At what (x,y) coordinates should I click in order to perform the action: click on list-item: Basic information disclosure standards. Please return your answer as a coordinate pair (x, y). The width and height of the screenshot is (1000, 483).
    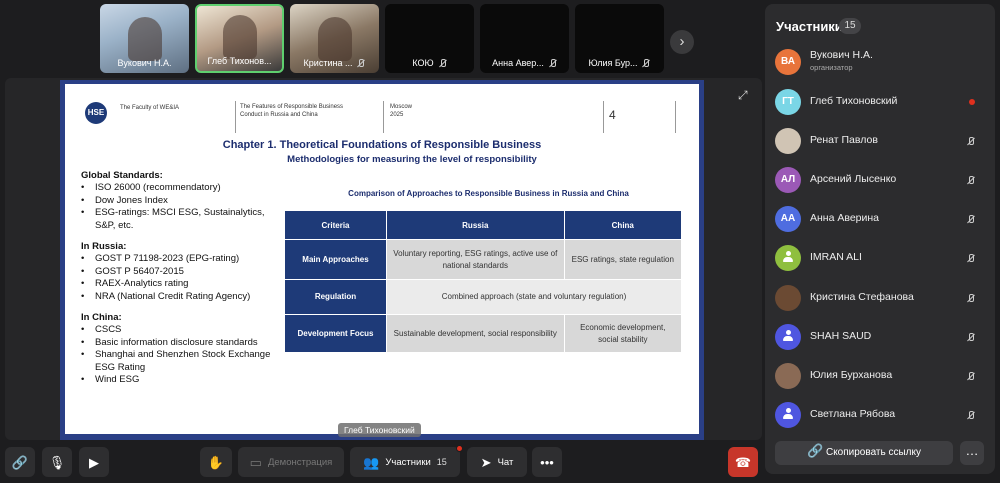
    Looking at the image, I should click on (181, 343).